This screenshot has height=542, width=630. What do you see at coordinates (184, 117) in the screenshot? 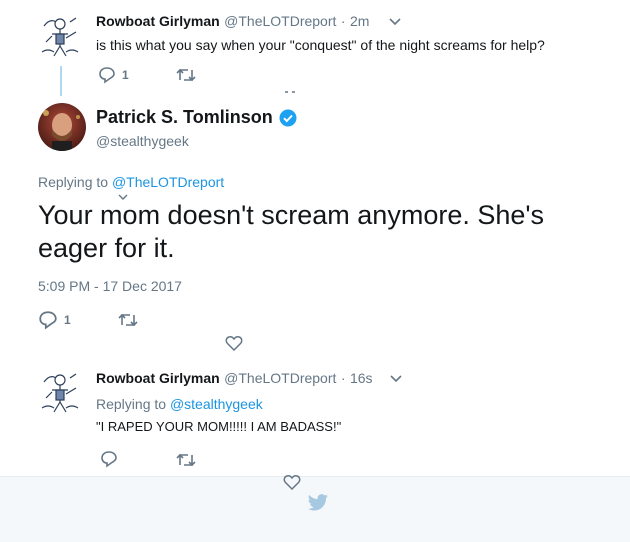
I see `display-name: Patrick S. Tomlinson` at bounding box center [184, 117].